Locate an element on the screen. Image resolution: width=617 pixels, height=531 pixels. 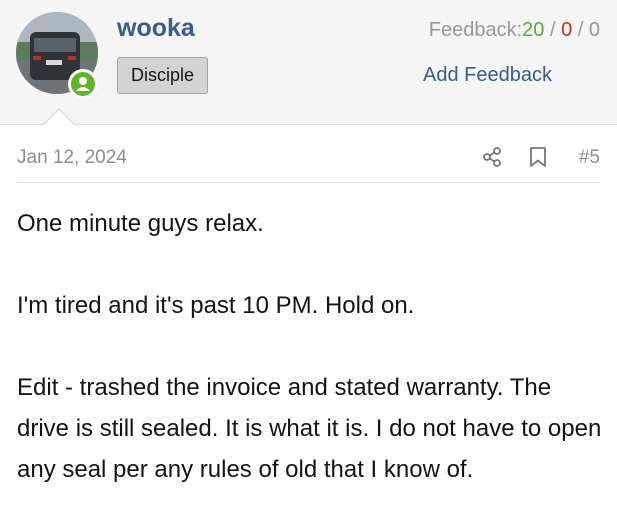
user-icon is located at coordinates (83, 84).